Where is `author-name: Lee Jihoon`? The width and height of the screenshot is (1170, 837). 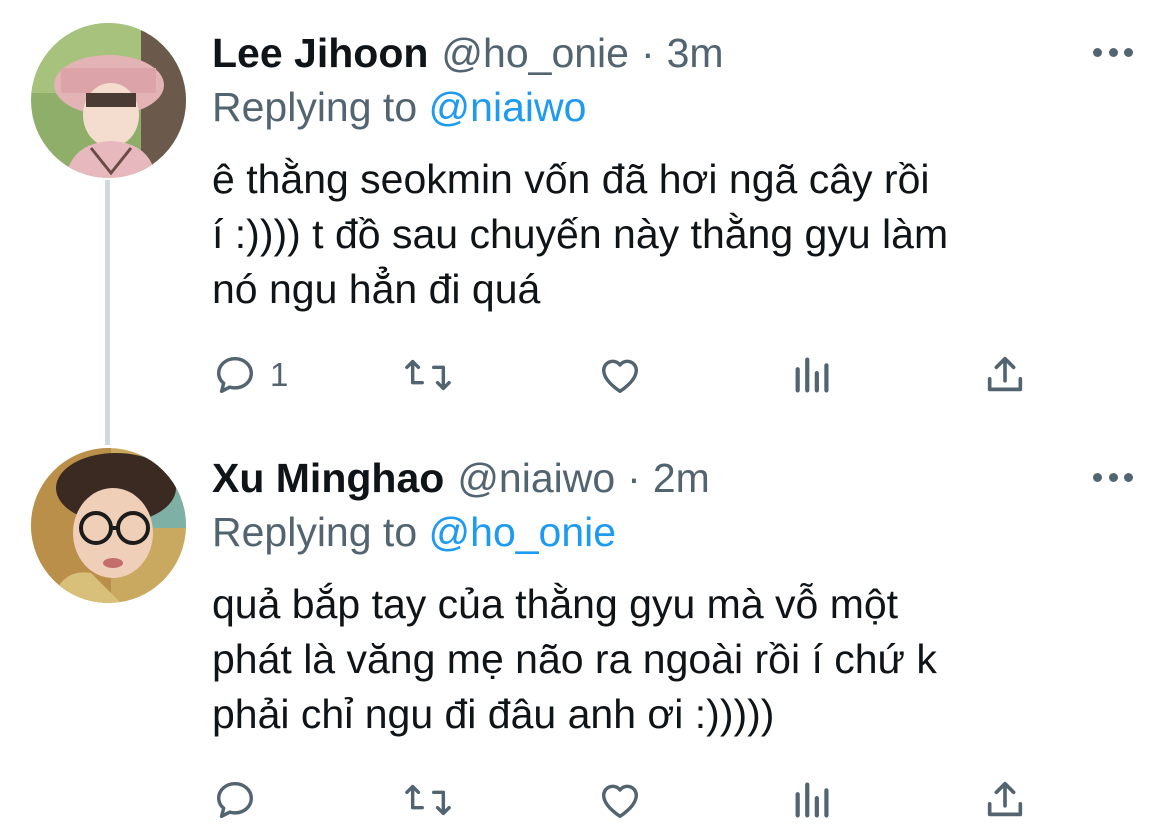 author-name: Lee Jihoon is located at coordinates (320, 53).